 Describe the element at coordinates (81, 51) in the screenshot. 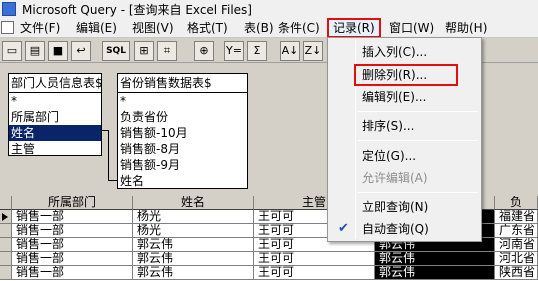

I see `return-data-icon: ↩` at that location.